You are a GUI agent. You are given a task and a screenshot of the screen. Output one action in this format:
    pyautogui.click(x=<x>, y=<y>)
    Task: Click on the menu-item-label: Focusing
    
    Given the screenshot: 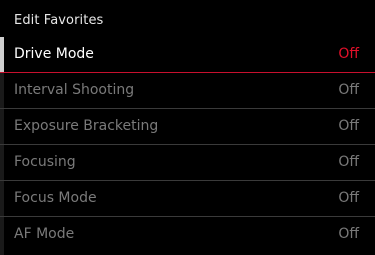 What is the action you would take?
    pyautogui.click(x=45, y=162)
    